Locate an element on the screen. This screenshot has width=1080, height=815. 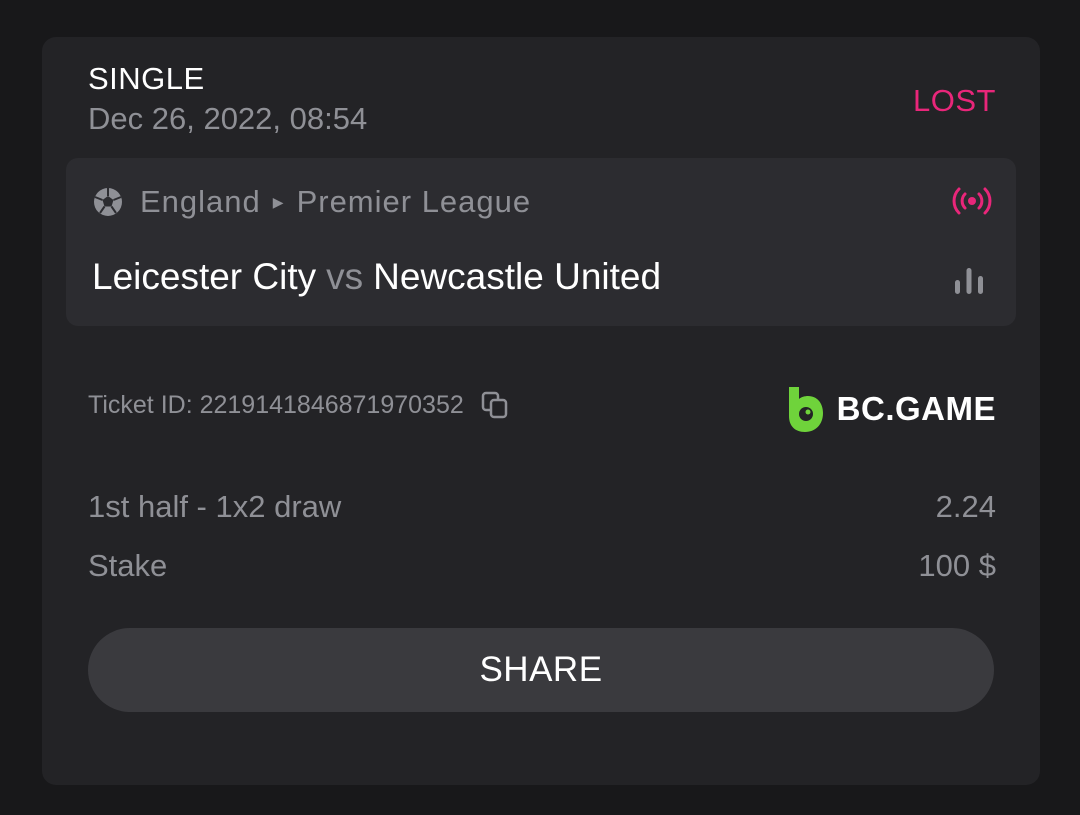
league-breadcrumb: England ▶ Premier League is located at coordinates (311, 202).